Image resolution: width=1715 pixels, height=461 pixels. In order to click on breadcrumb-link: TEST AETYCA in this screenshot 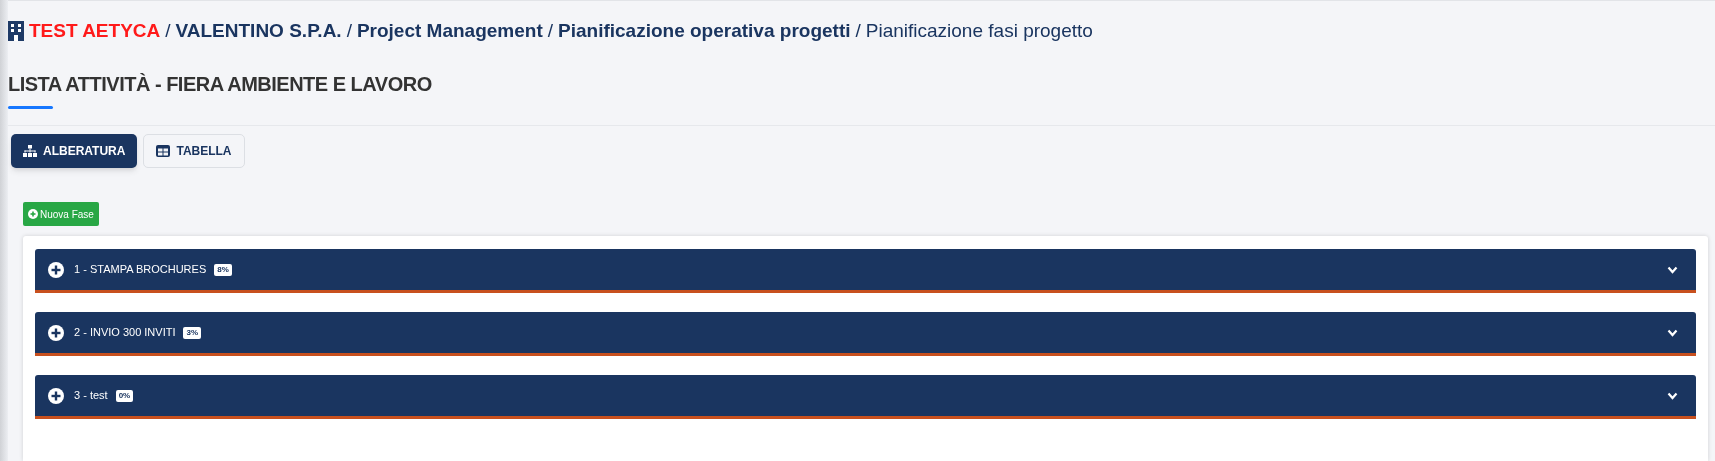, I will do `click(95, 31)`.